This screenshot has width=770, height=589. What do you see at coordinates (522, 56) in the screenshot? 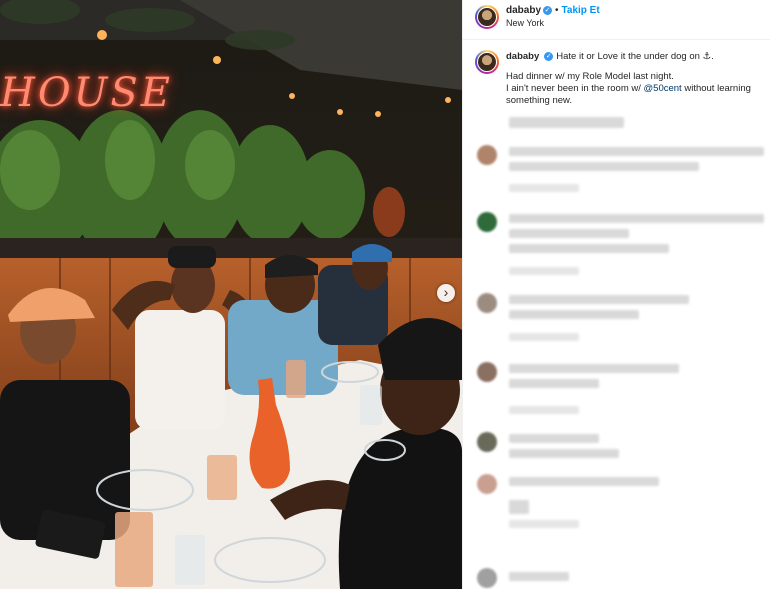
I see `caption-username: dababy` at bounding box center [522, 56].